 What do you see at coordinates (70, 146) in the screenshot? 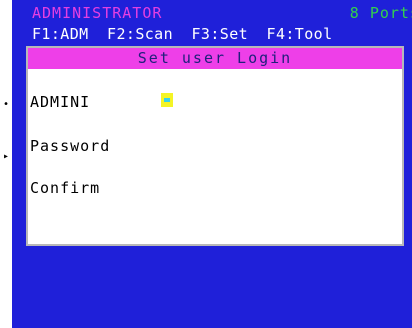
I see `password-label: Password` at bounding box center [70, 146].